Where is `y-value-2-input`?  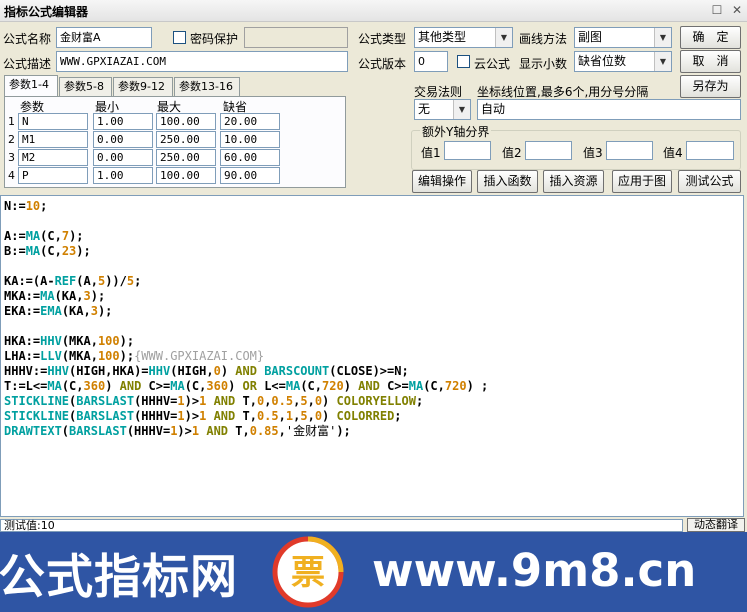
y-value-2-input is located at coordinates (548, 150).